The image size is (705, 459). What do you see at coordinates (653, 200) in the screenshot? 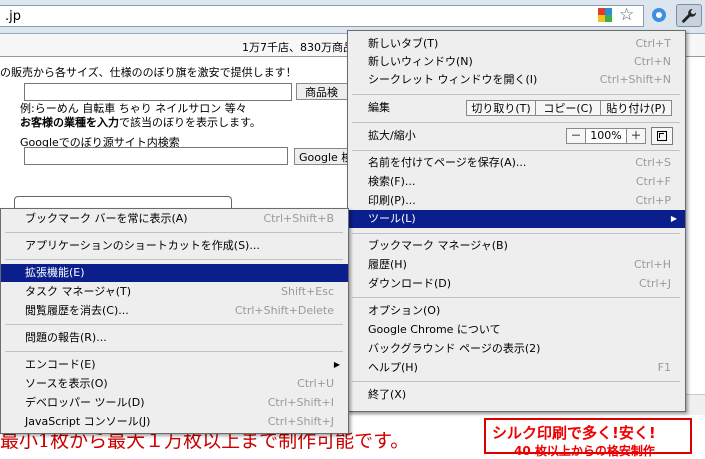
I see `menu-shortcut: Ctrl+P` at bounding box center [653, 200].